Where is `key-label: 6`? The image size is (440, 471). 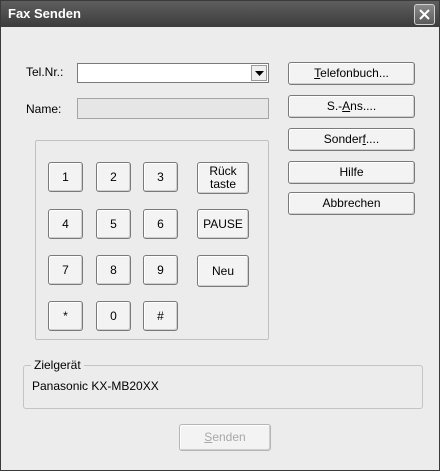 key-label: 6 is located at coordinates (160, 223).